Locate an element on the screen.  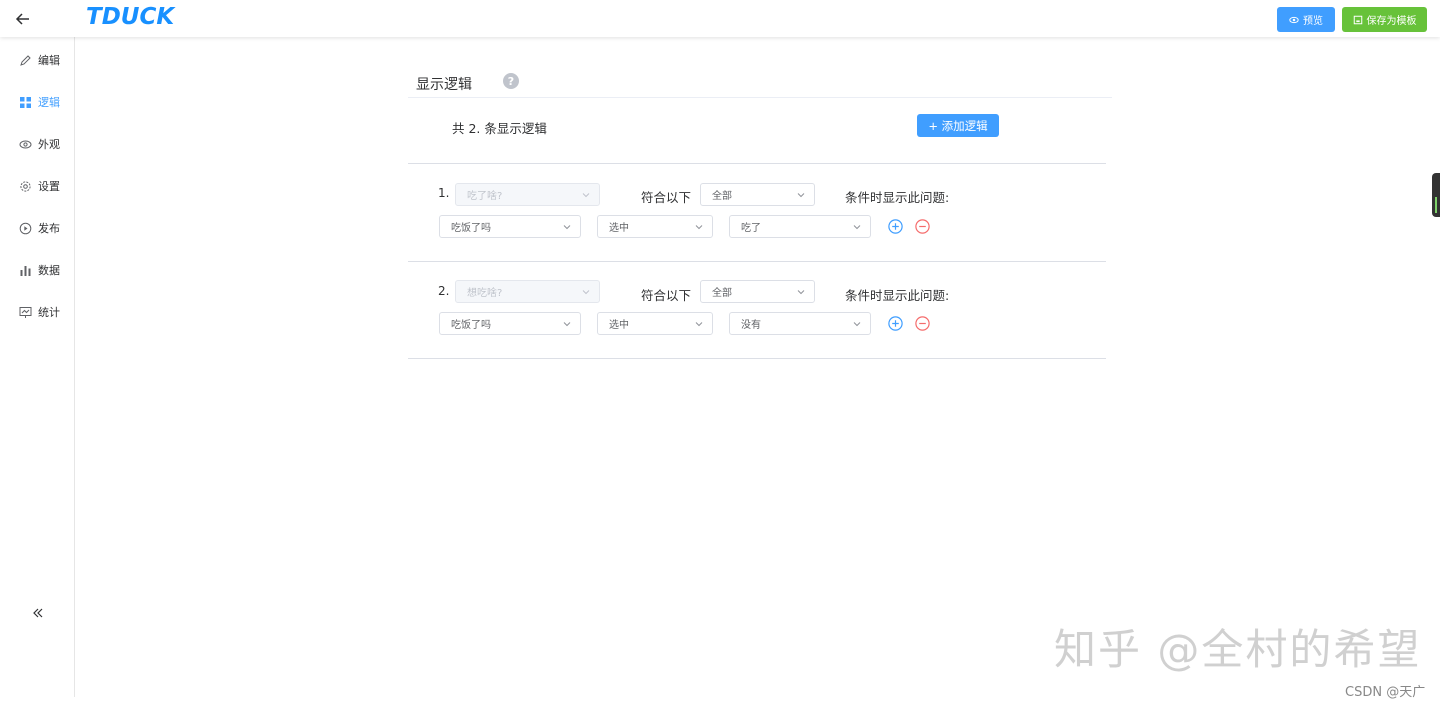
page-title: 显示逻辑 is located at coordinates (444, 85).